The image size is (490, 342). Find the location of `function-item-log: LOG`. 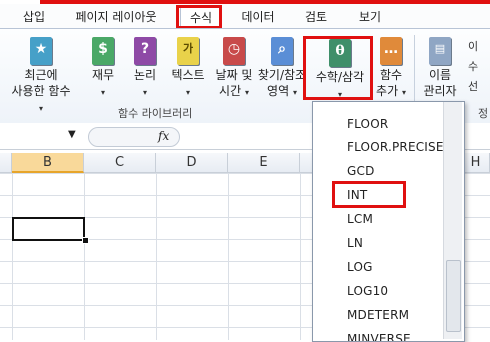

function-item-log: LOG is located at coordinates (360, 267).